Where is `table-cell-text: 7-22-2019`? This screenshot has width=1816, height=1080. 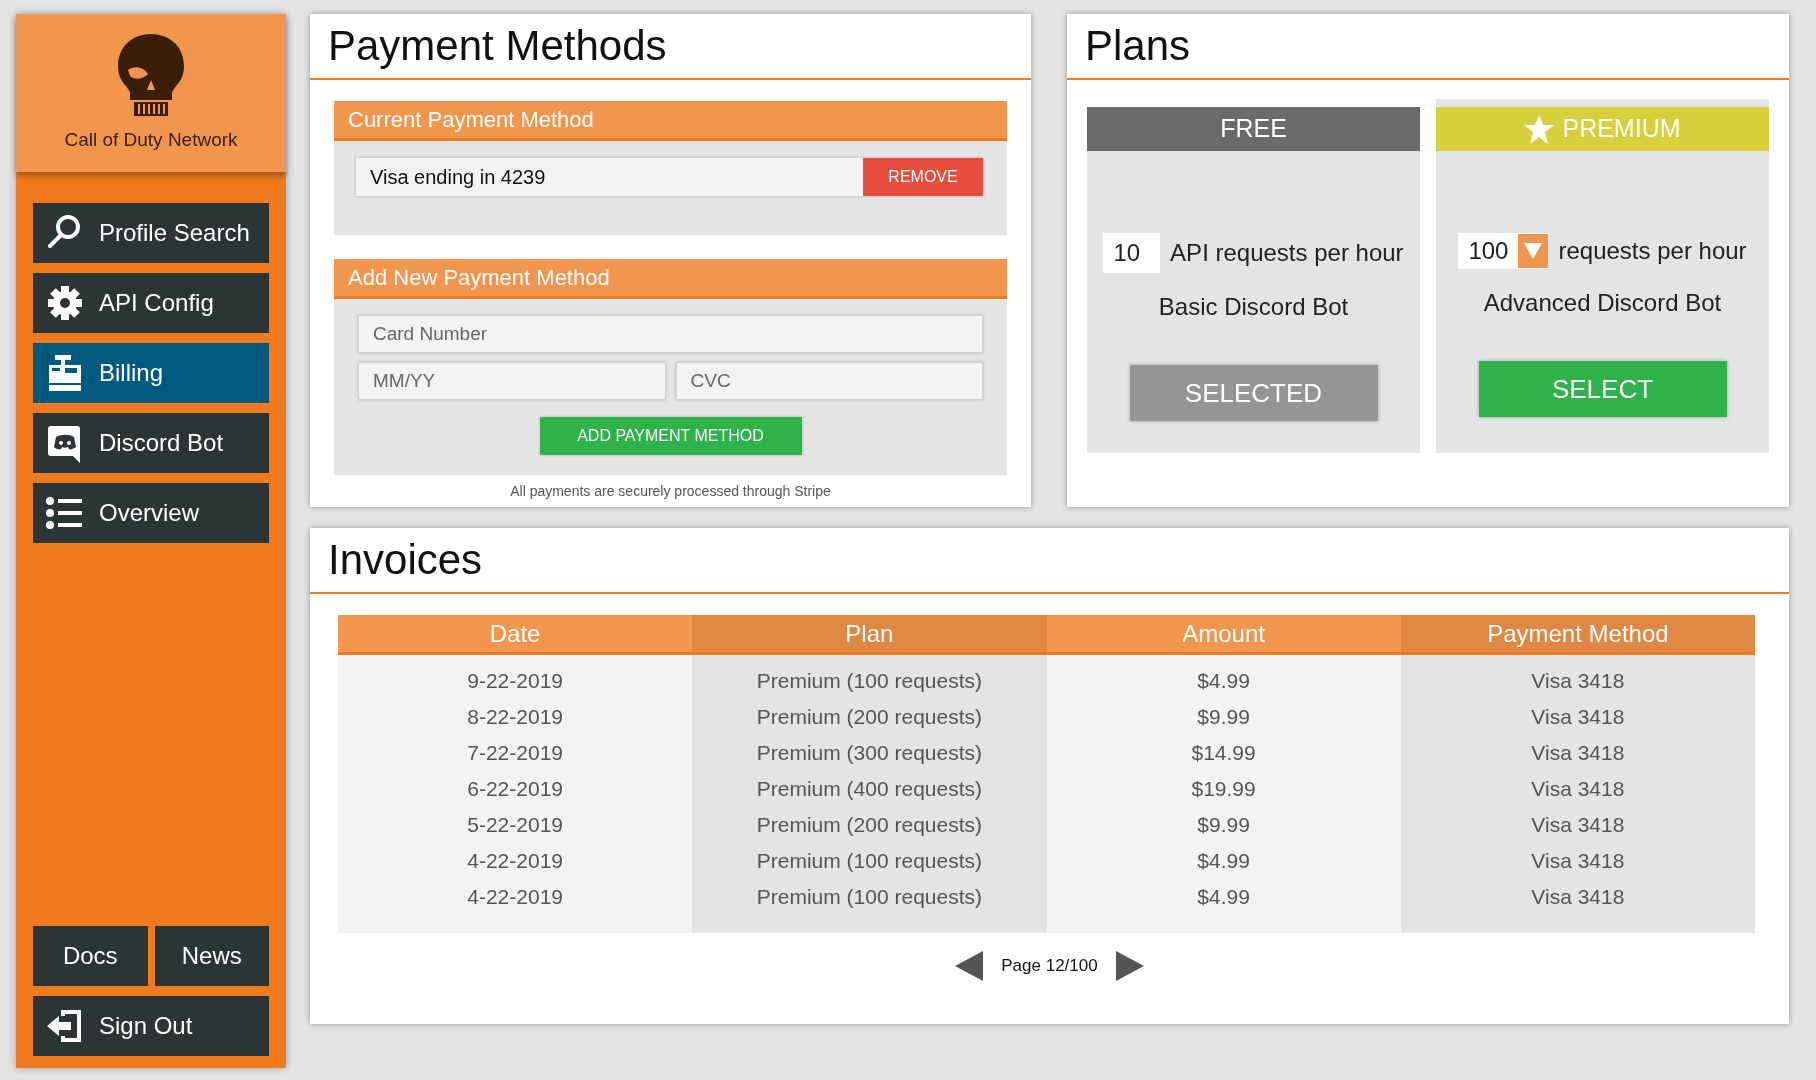
table-cell-text: 7-22-2019 is located at coordinates (515, 753).